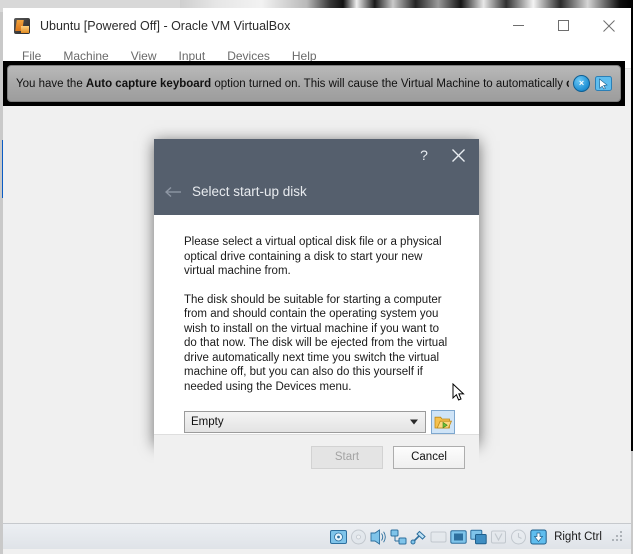 The width and height of the screenshot is (633, 554). I want to click on cancel-button: Cancel, so click(429, 457).